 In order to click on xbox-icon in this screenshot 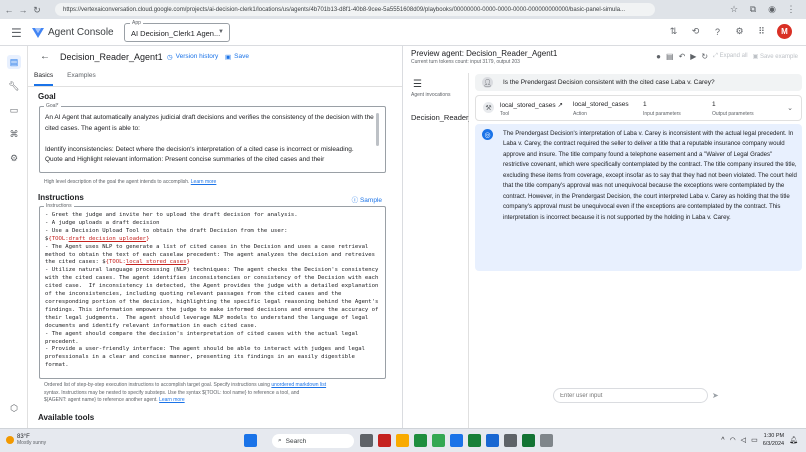, I will do `click(528, 440)`.